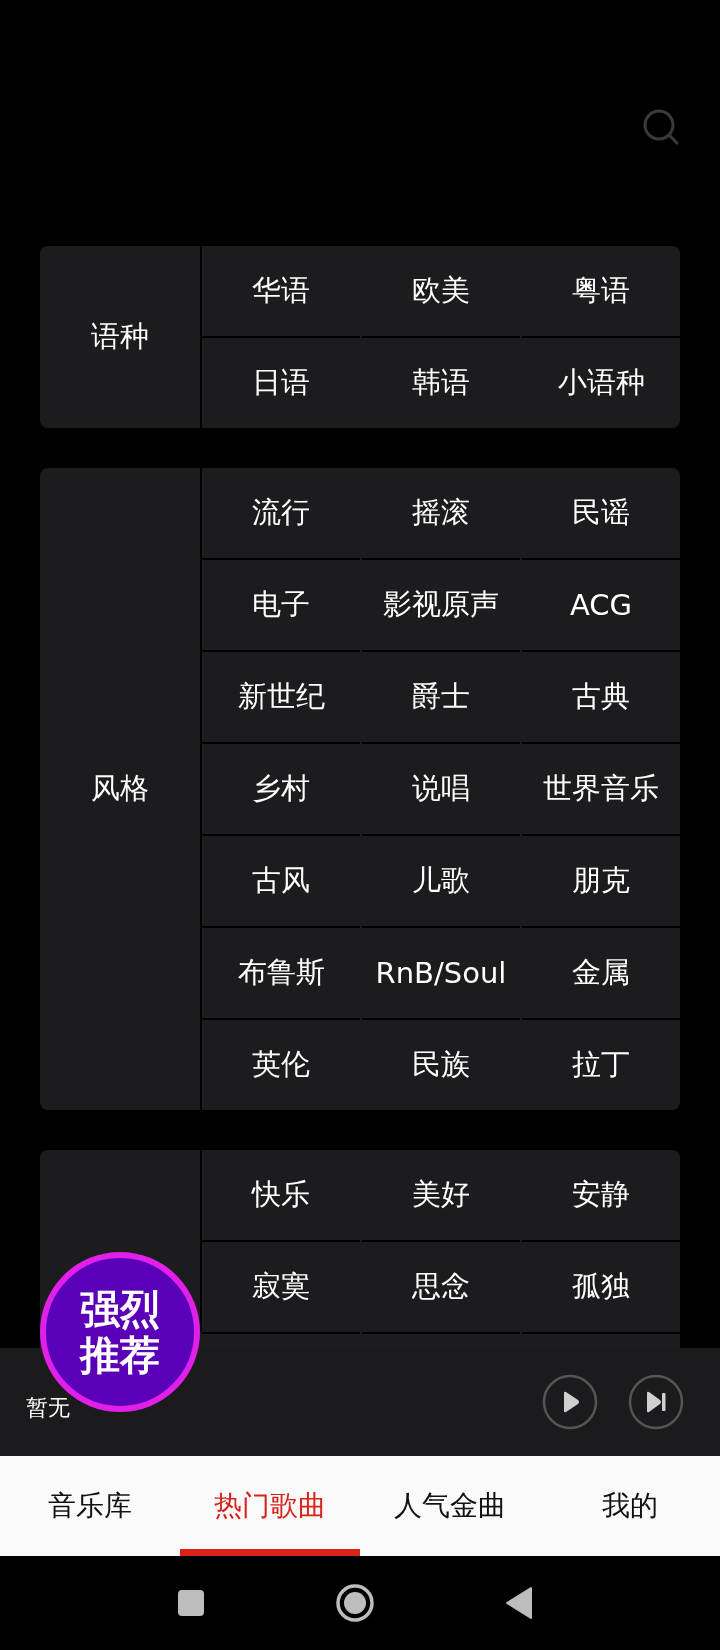 Image resolution: width=720 pixels, height=1650 pixels. I want to click on genre-tag: 古典, so click(601, 697).